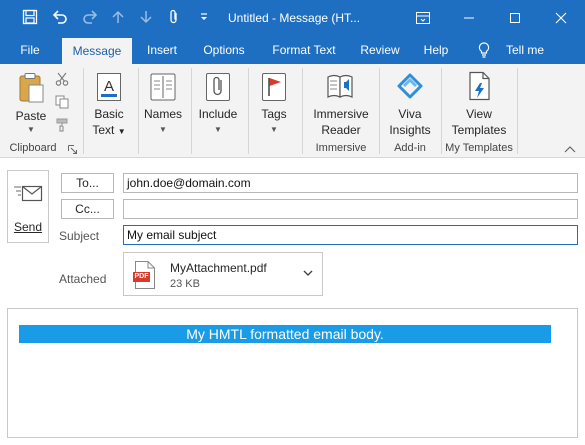  I want to click on svg-text: A, so click(109, 86).